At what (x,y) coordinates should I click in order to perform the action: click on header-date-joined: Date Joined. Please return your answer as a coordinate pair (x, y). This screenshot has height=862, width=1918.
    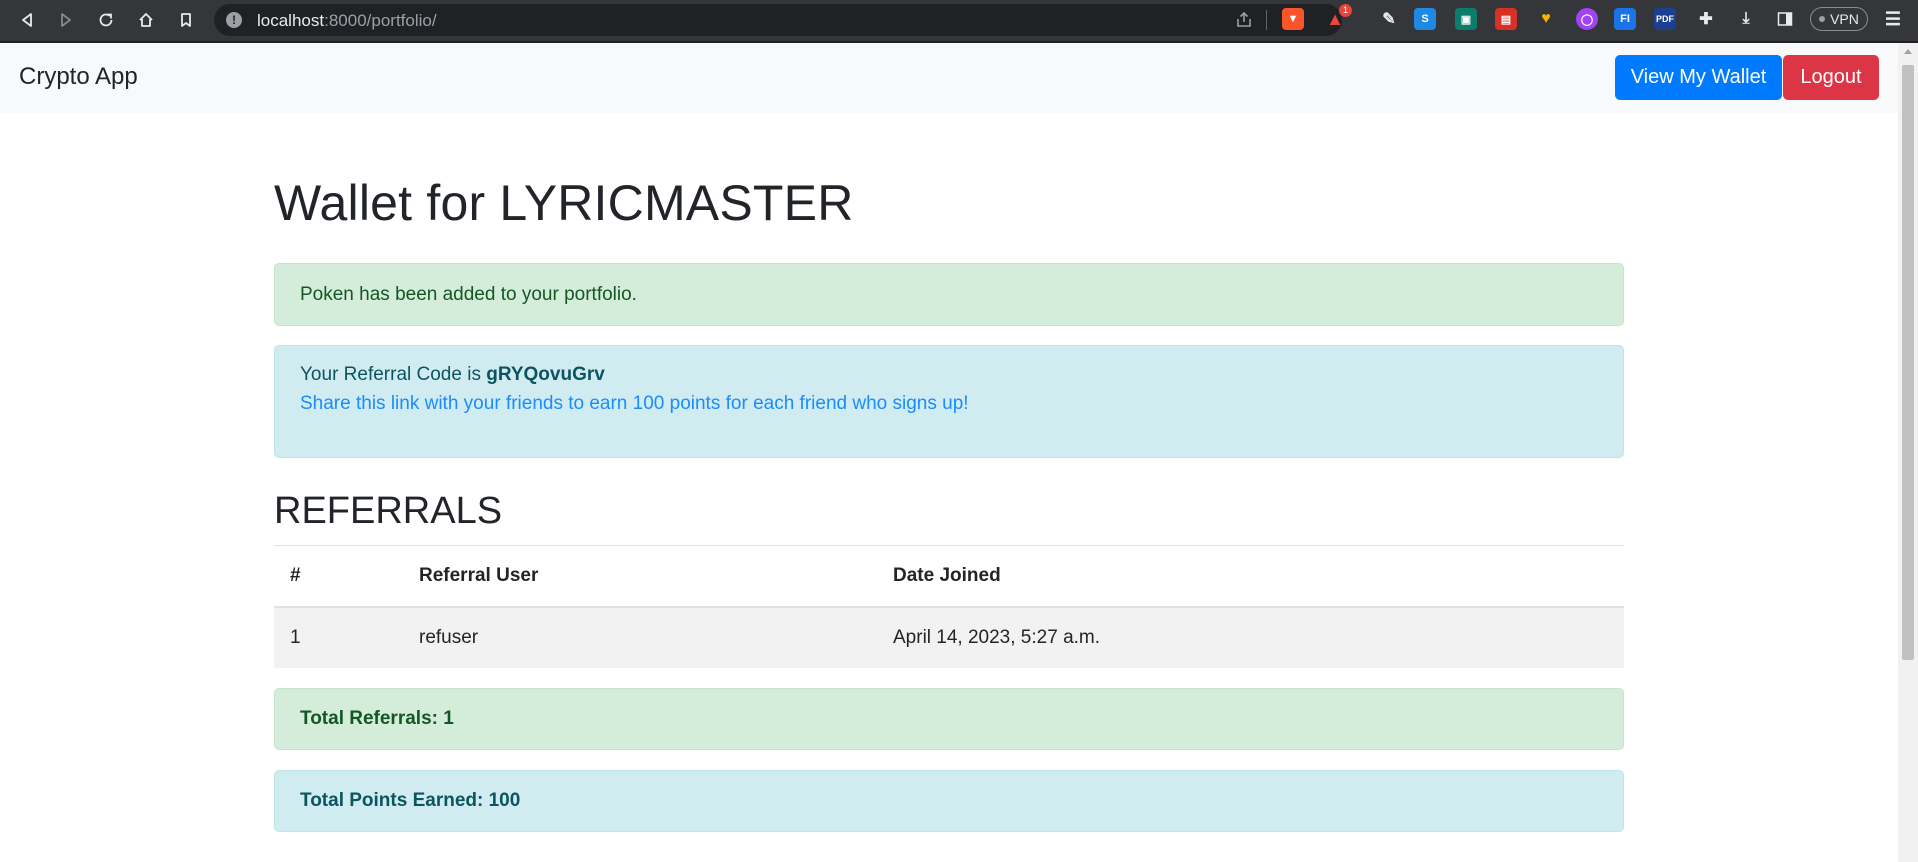
    Looking at the image, I should click on (947, 575).